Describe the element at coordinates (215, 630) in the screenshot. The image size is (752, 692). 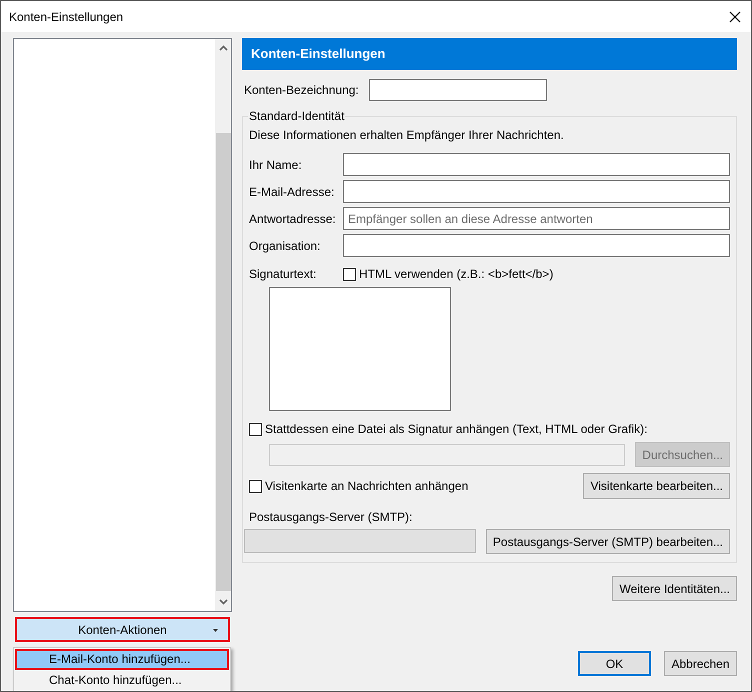
I see `caret-icon` at that location.